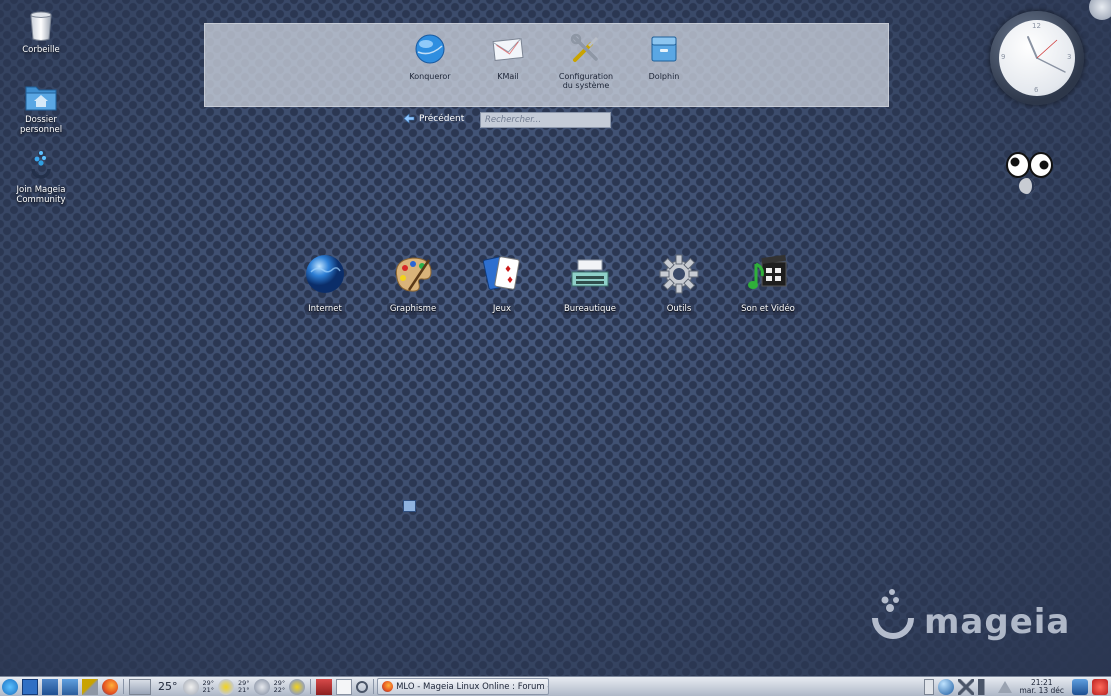 The width and height of the screenshot is (1111, 696). I want to click on favorite-konqueror: Konqueror, so click(430, 56).